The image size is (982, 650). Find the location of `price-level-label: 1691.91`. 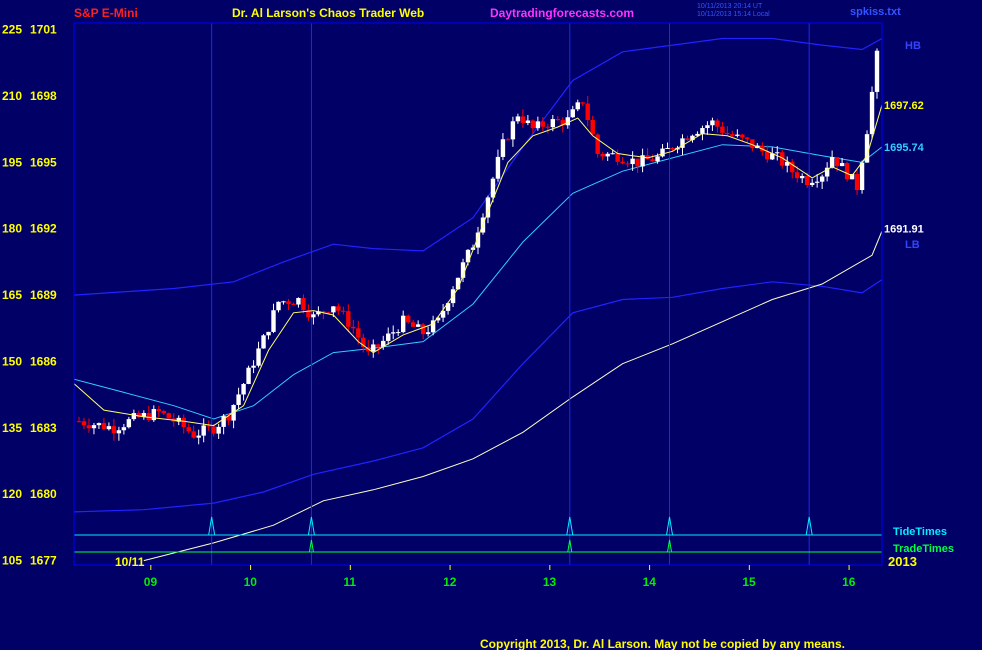

price-level-label: 1691.91 is located at coordinates (904, 230).